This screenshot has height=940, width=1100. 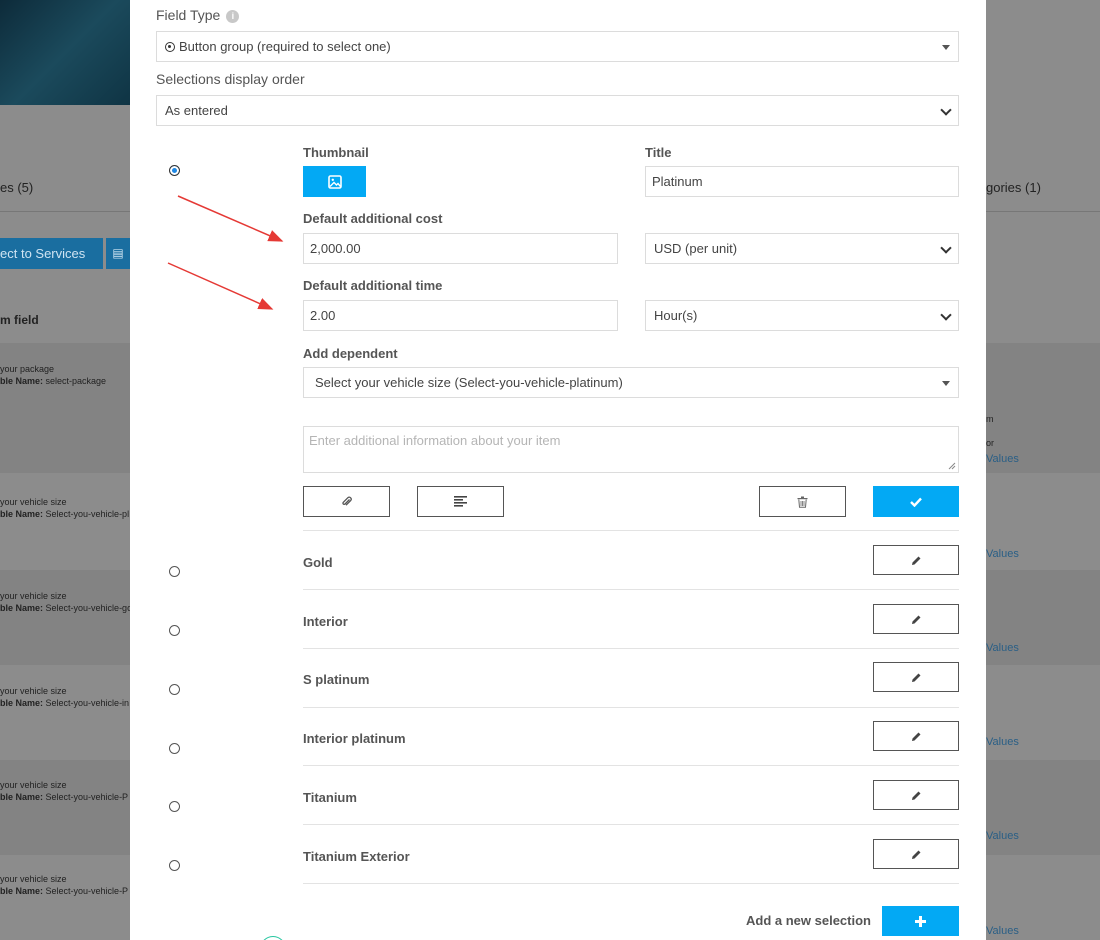 I want to click on annotation-arrows, so click(x=225, y=252).